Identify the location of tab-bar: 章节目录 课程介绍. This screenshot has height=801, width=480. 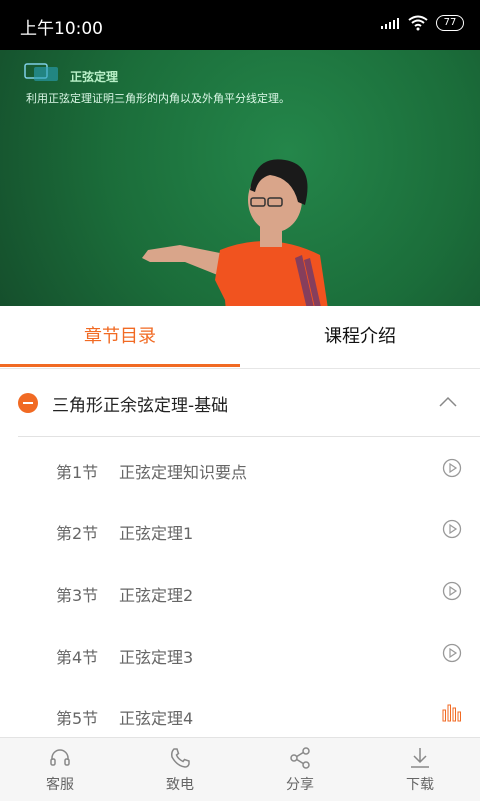
(240, 337).